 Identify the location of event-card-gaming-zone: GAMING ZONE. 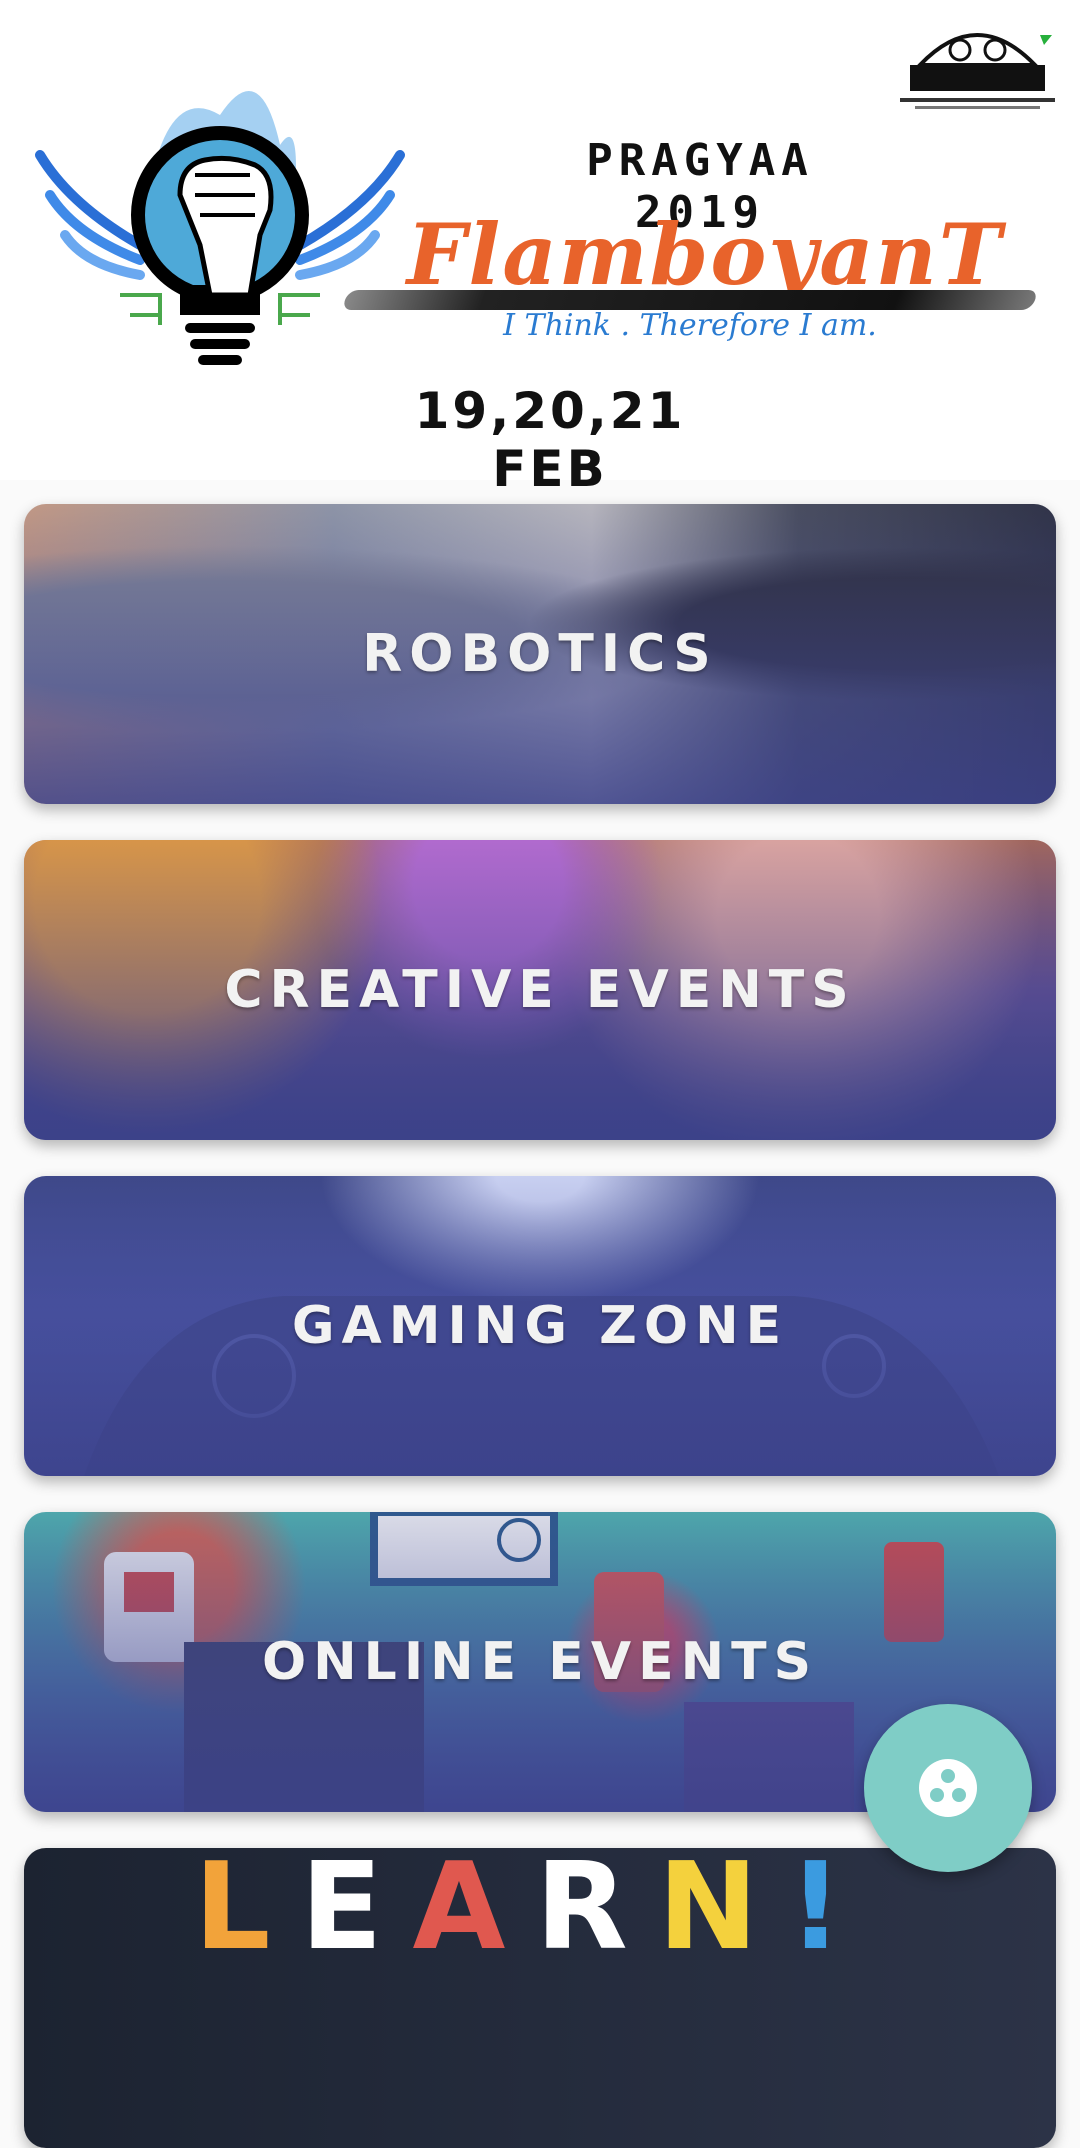
(540, 1326).